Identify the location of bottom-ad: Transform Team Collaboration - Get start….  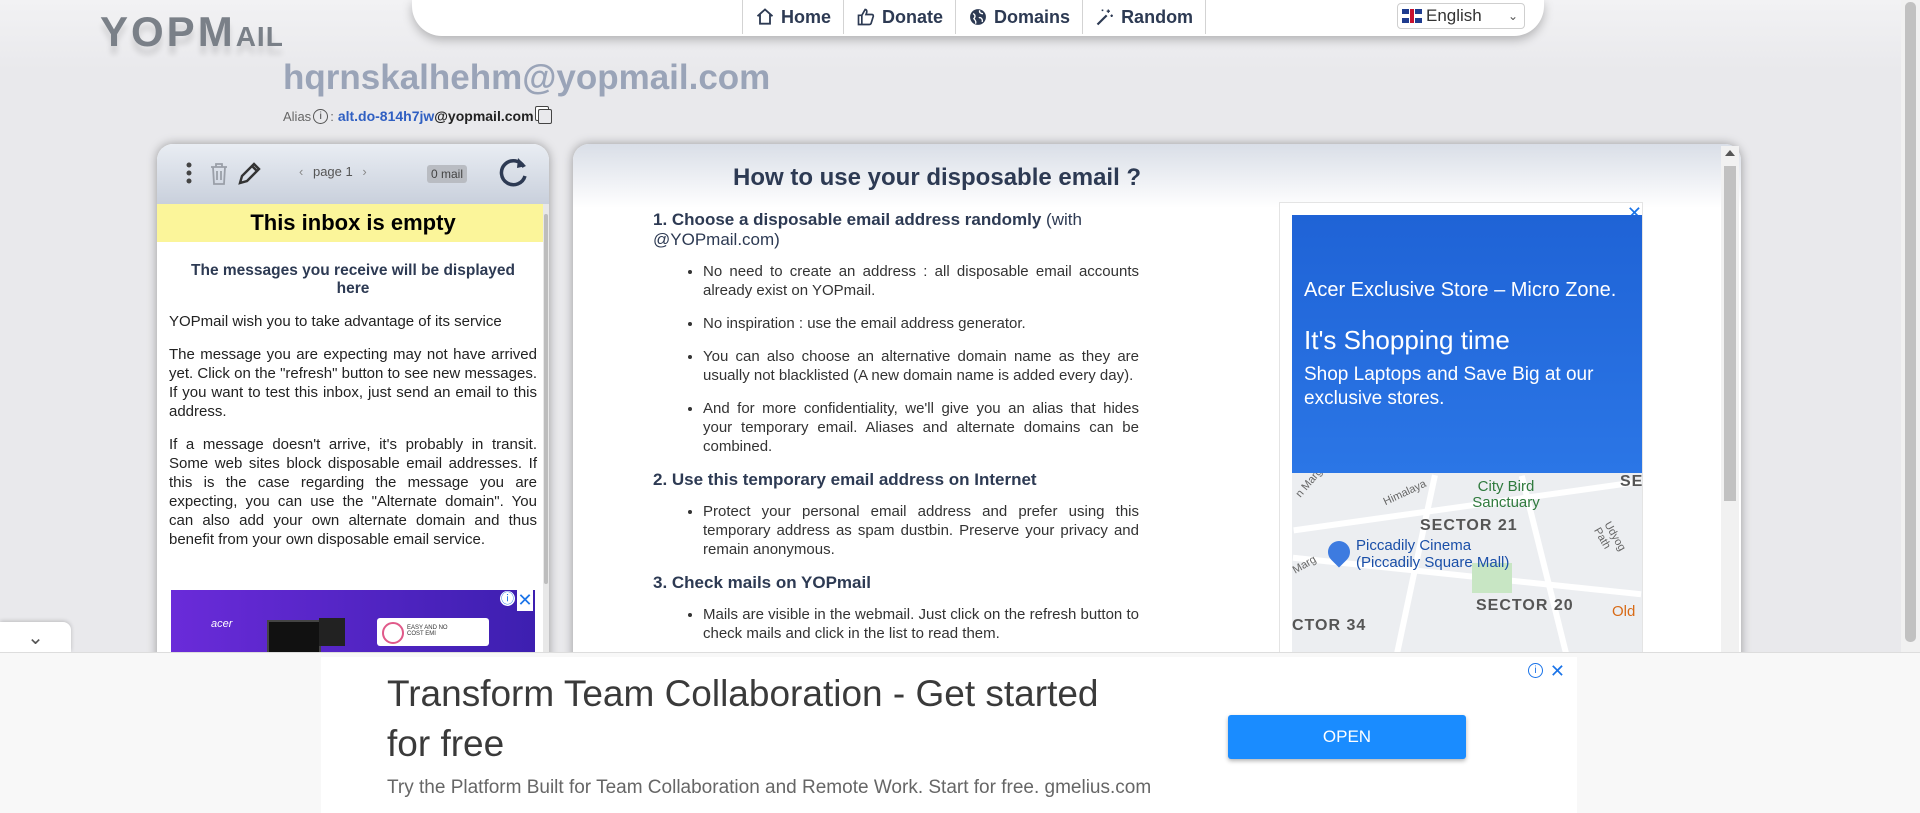
(949, 735).